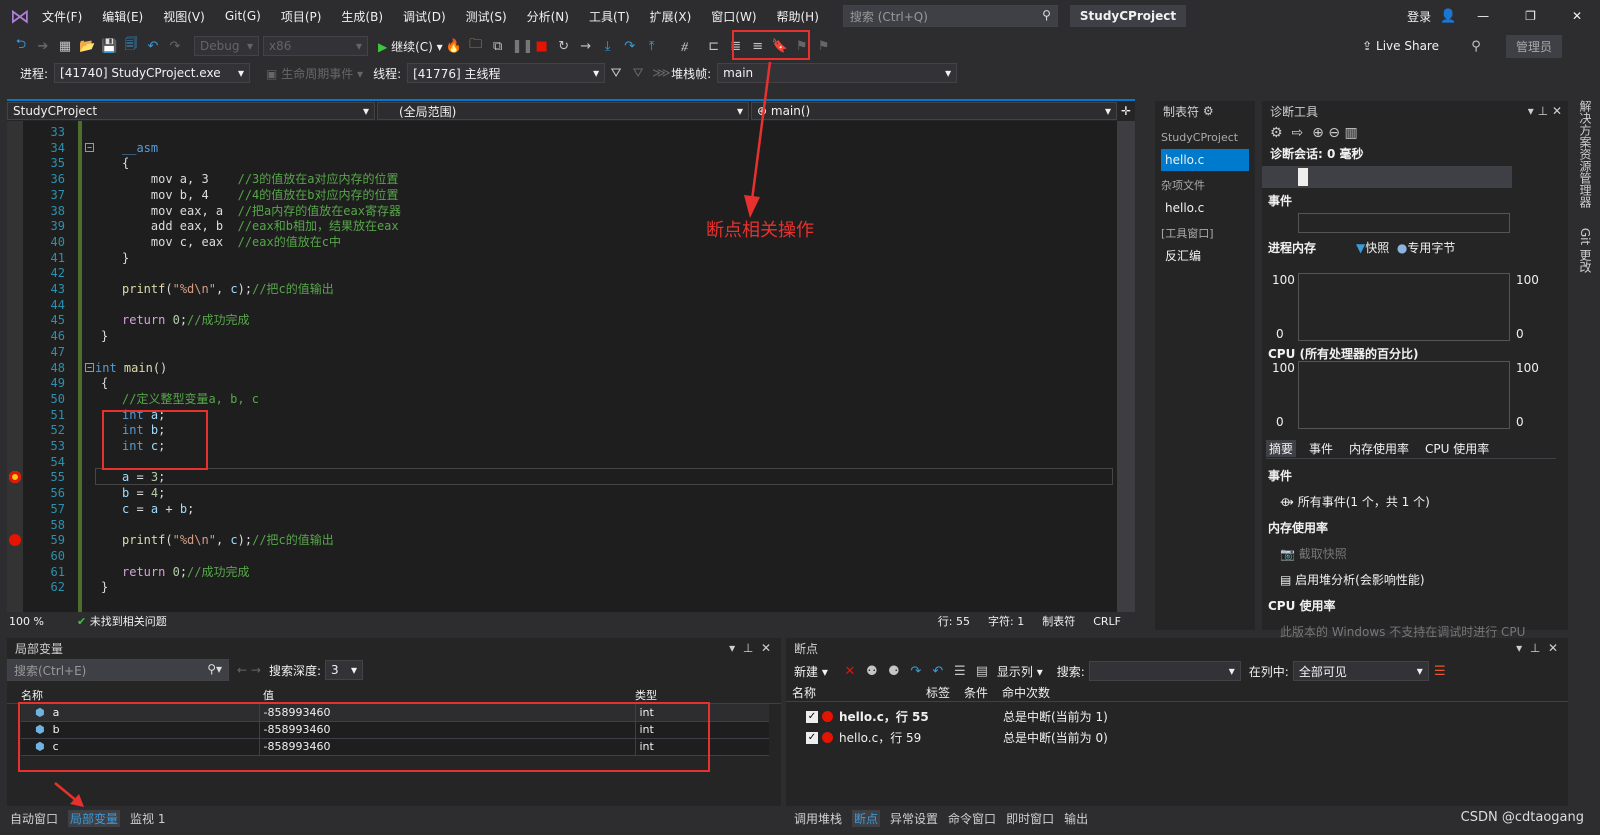  I want to click on config-combo: Debug ▾, so click(226, 46).